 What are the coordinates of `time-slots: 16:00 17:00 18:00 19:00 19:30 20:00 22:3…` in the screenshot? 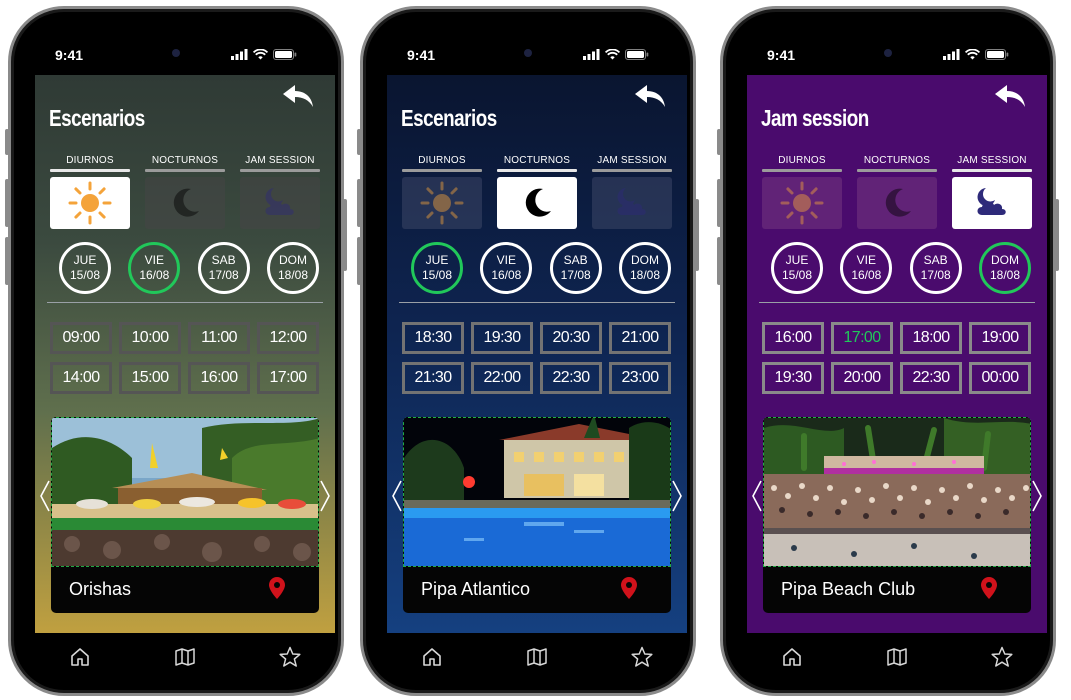 It's located at (897, 358).